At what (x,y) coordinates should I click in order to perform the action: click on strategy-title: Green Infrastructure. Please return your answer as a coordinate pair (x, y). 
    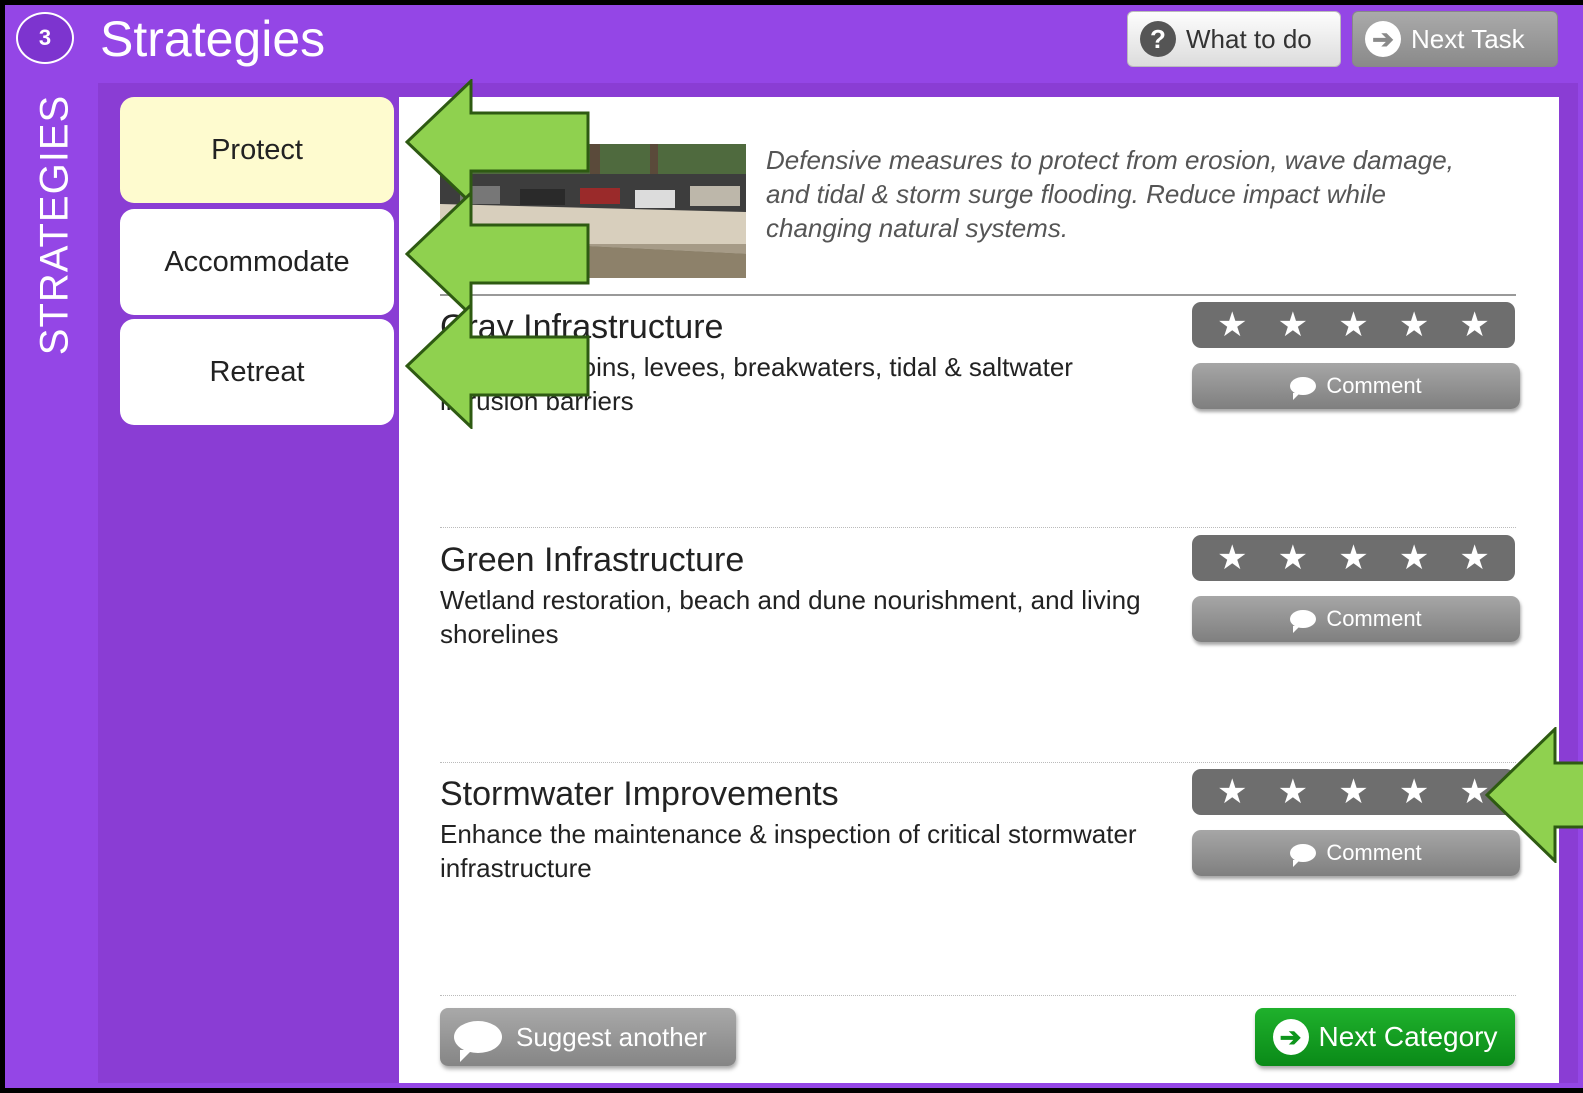
    Looking at the image, I should click on (592, 560).